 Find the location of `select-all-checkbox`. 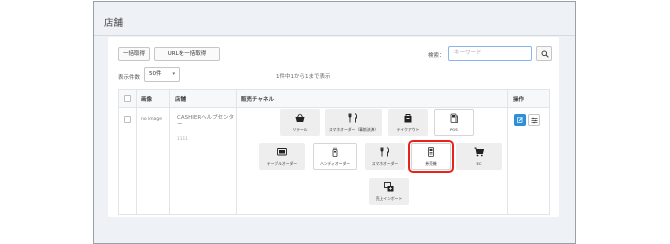

select-all-checkbox is located at coordinates (127, 98).